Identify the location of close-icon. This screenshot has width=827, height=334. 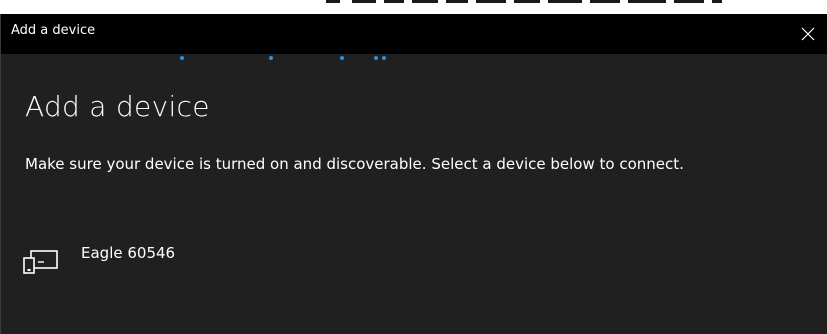
(808, 34).